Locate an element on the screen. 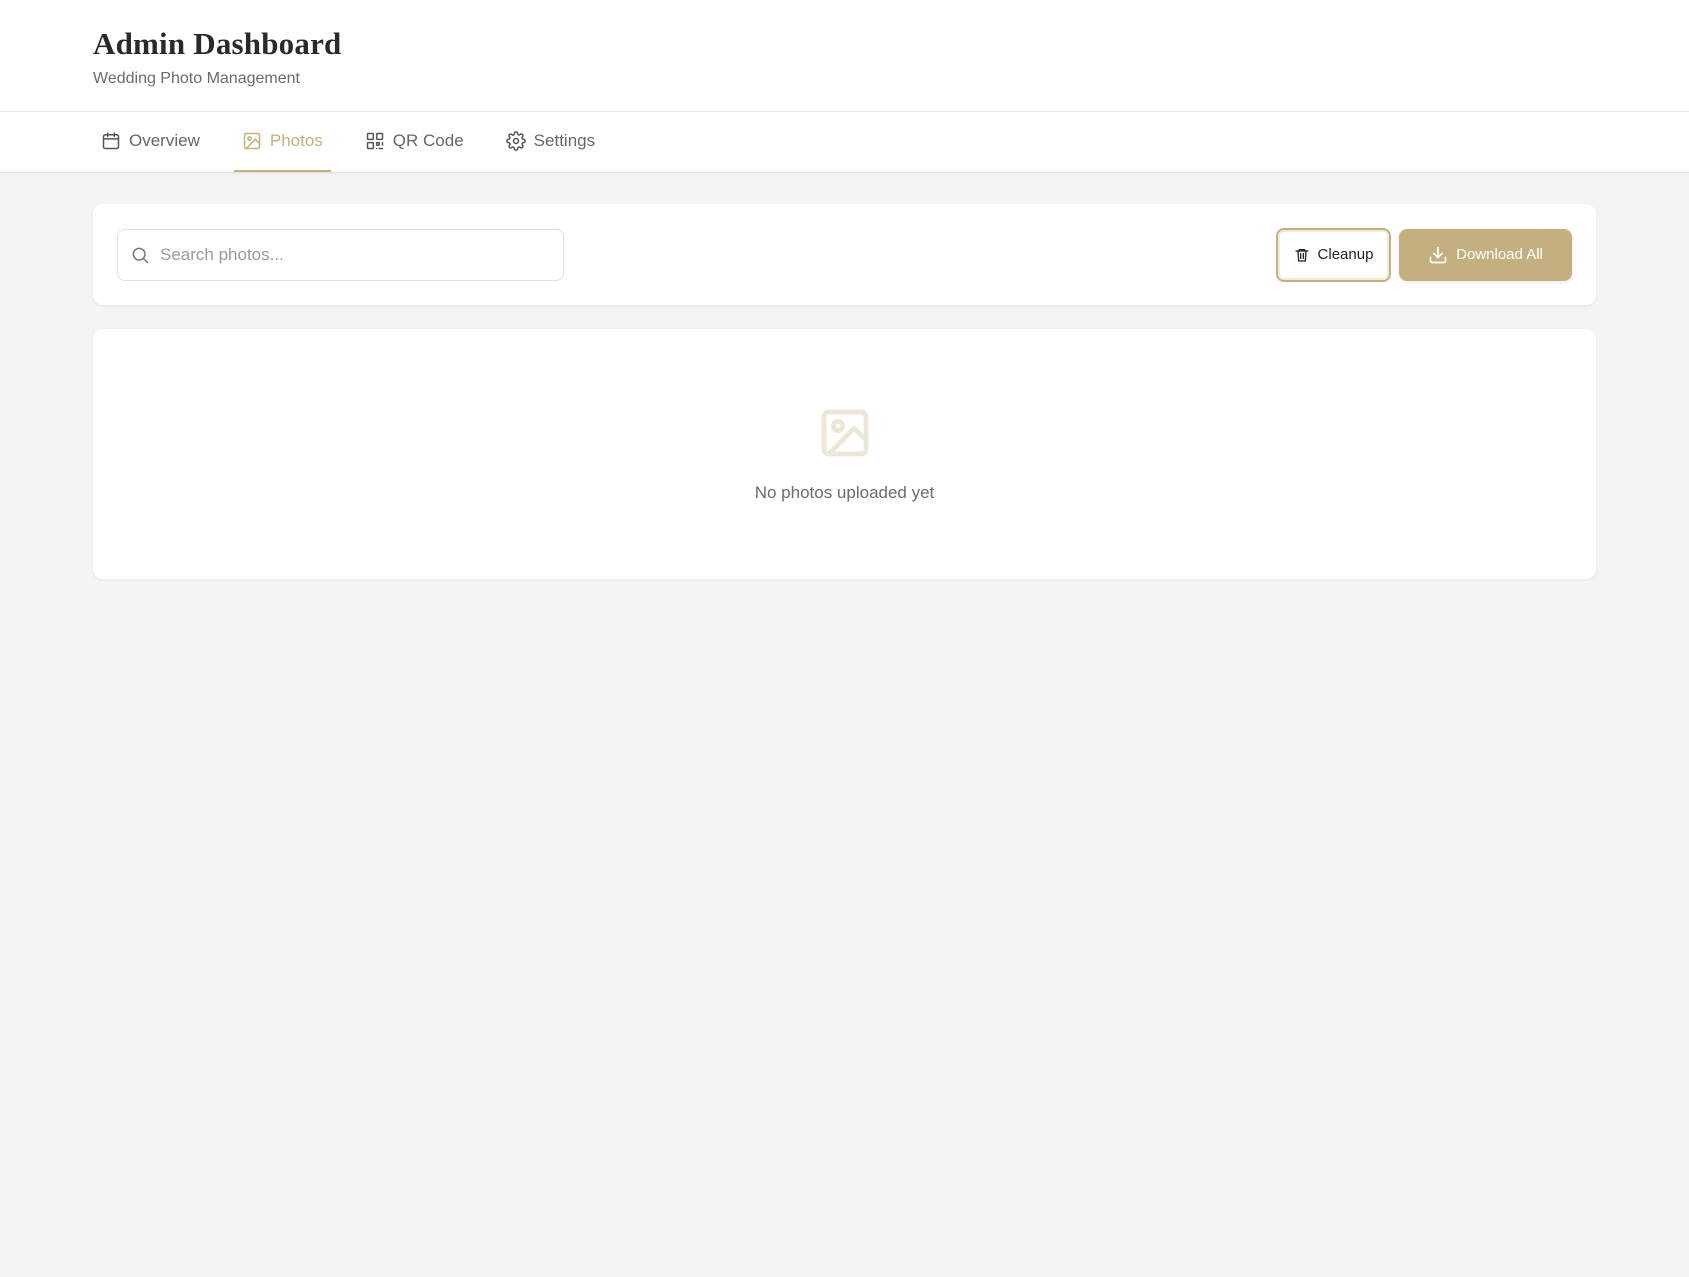  tab-label: Settings is located at coordinates (564, 140).